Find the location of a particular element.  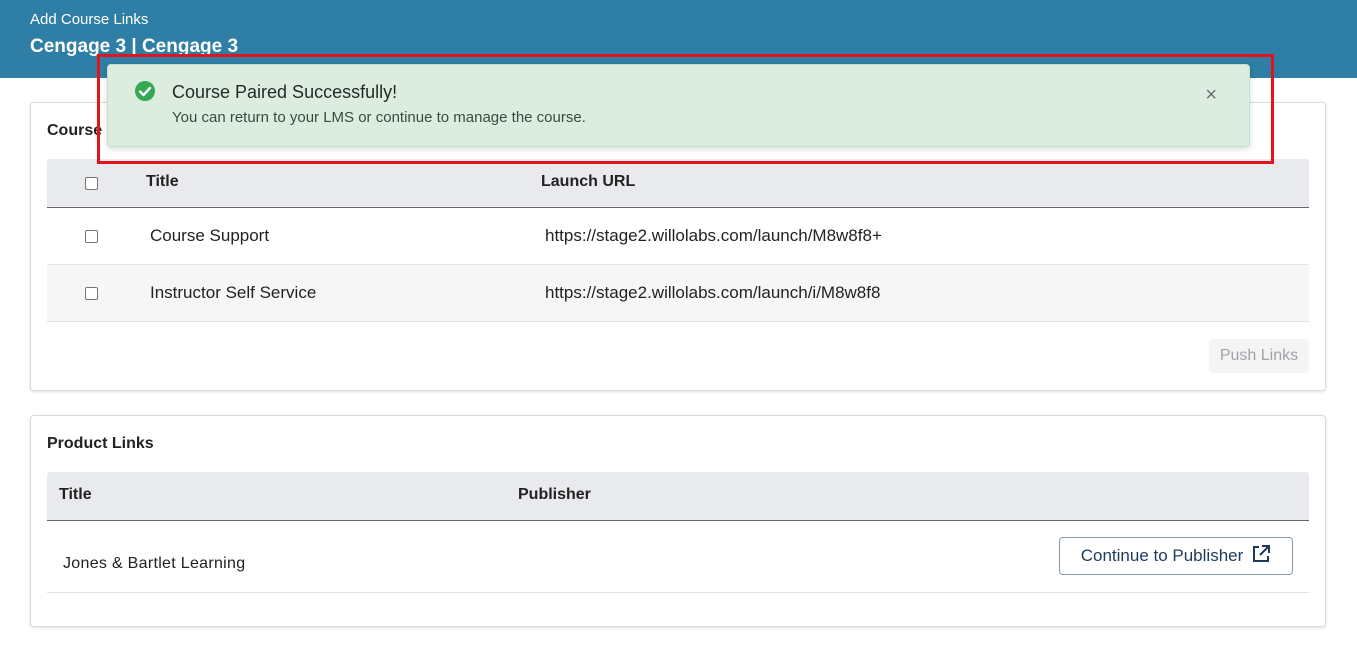

external-link-icon is located at coordinates (1261, 556).